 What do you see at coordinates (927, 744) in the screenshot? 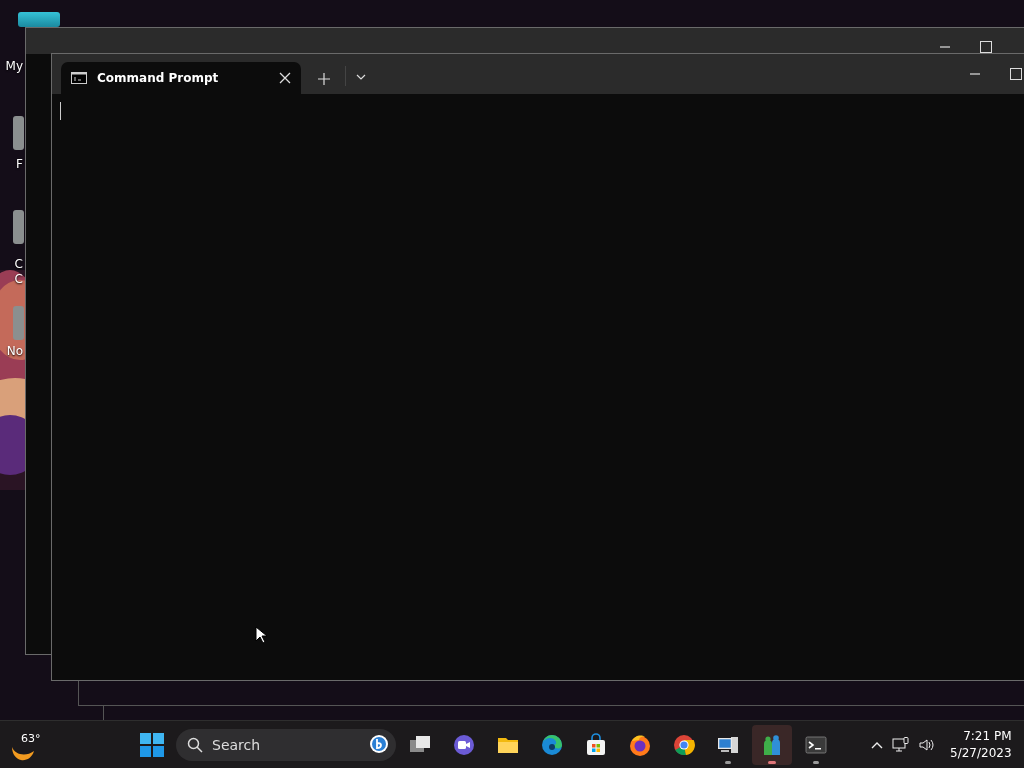
I see `volume-icon` at bounding box center [927, 744].